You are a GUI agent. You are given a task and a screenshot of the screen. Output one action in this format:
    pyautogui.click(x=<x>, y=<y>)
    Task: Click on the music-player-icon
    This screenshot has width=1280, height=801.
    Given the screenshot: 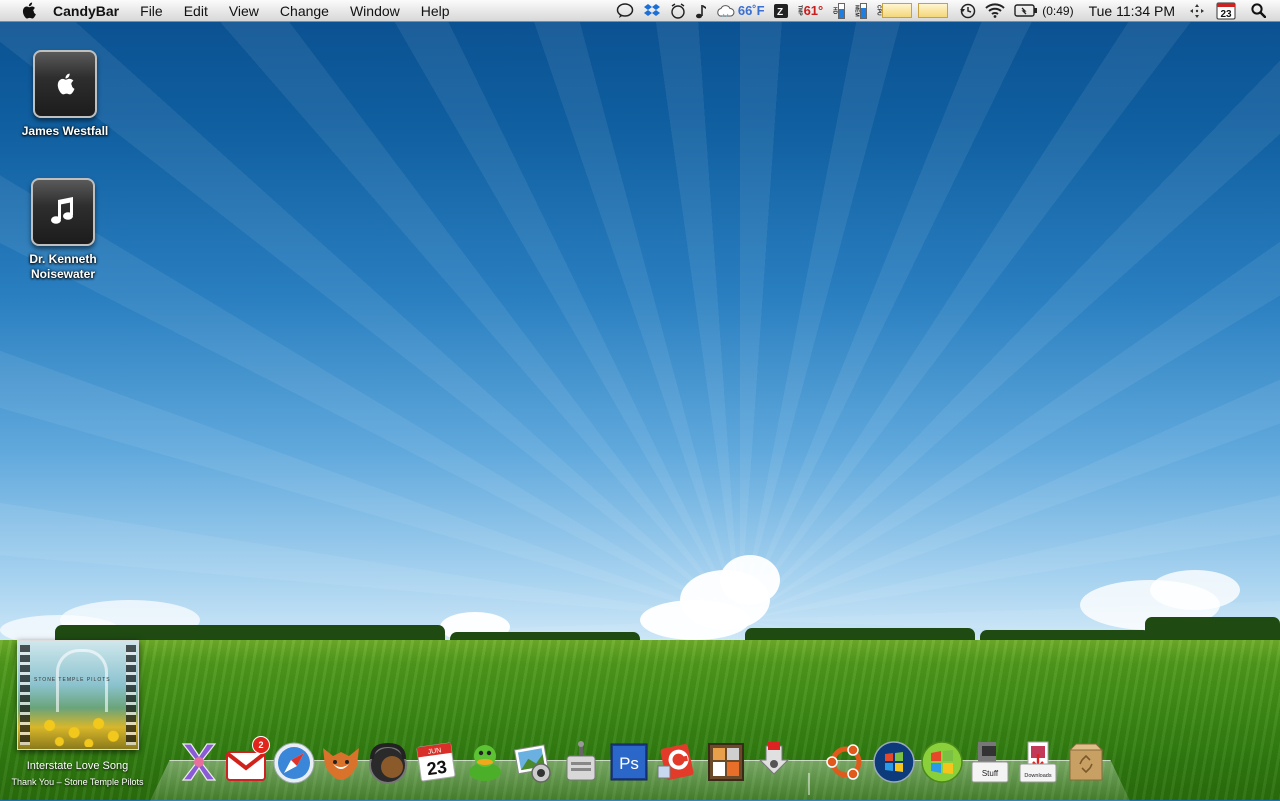 What is the action you would take?
    pyautogui.click(x=388, y=763)
    